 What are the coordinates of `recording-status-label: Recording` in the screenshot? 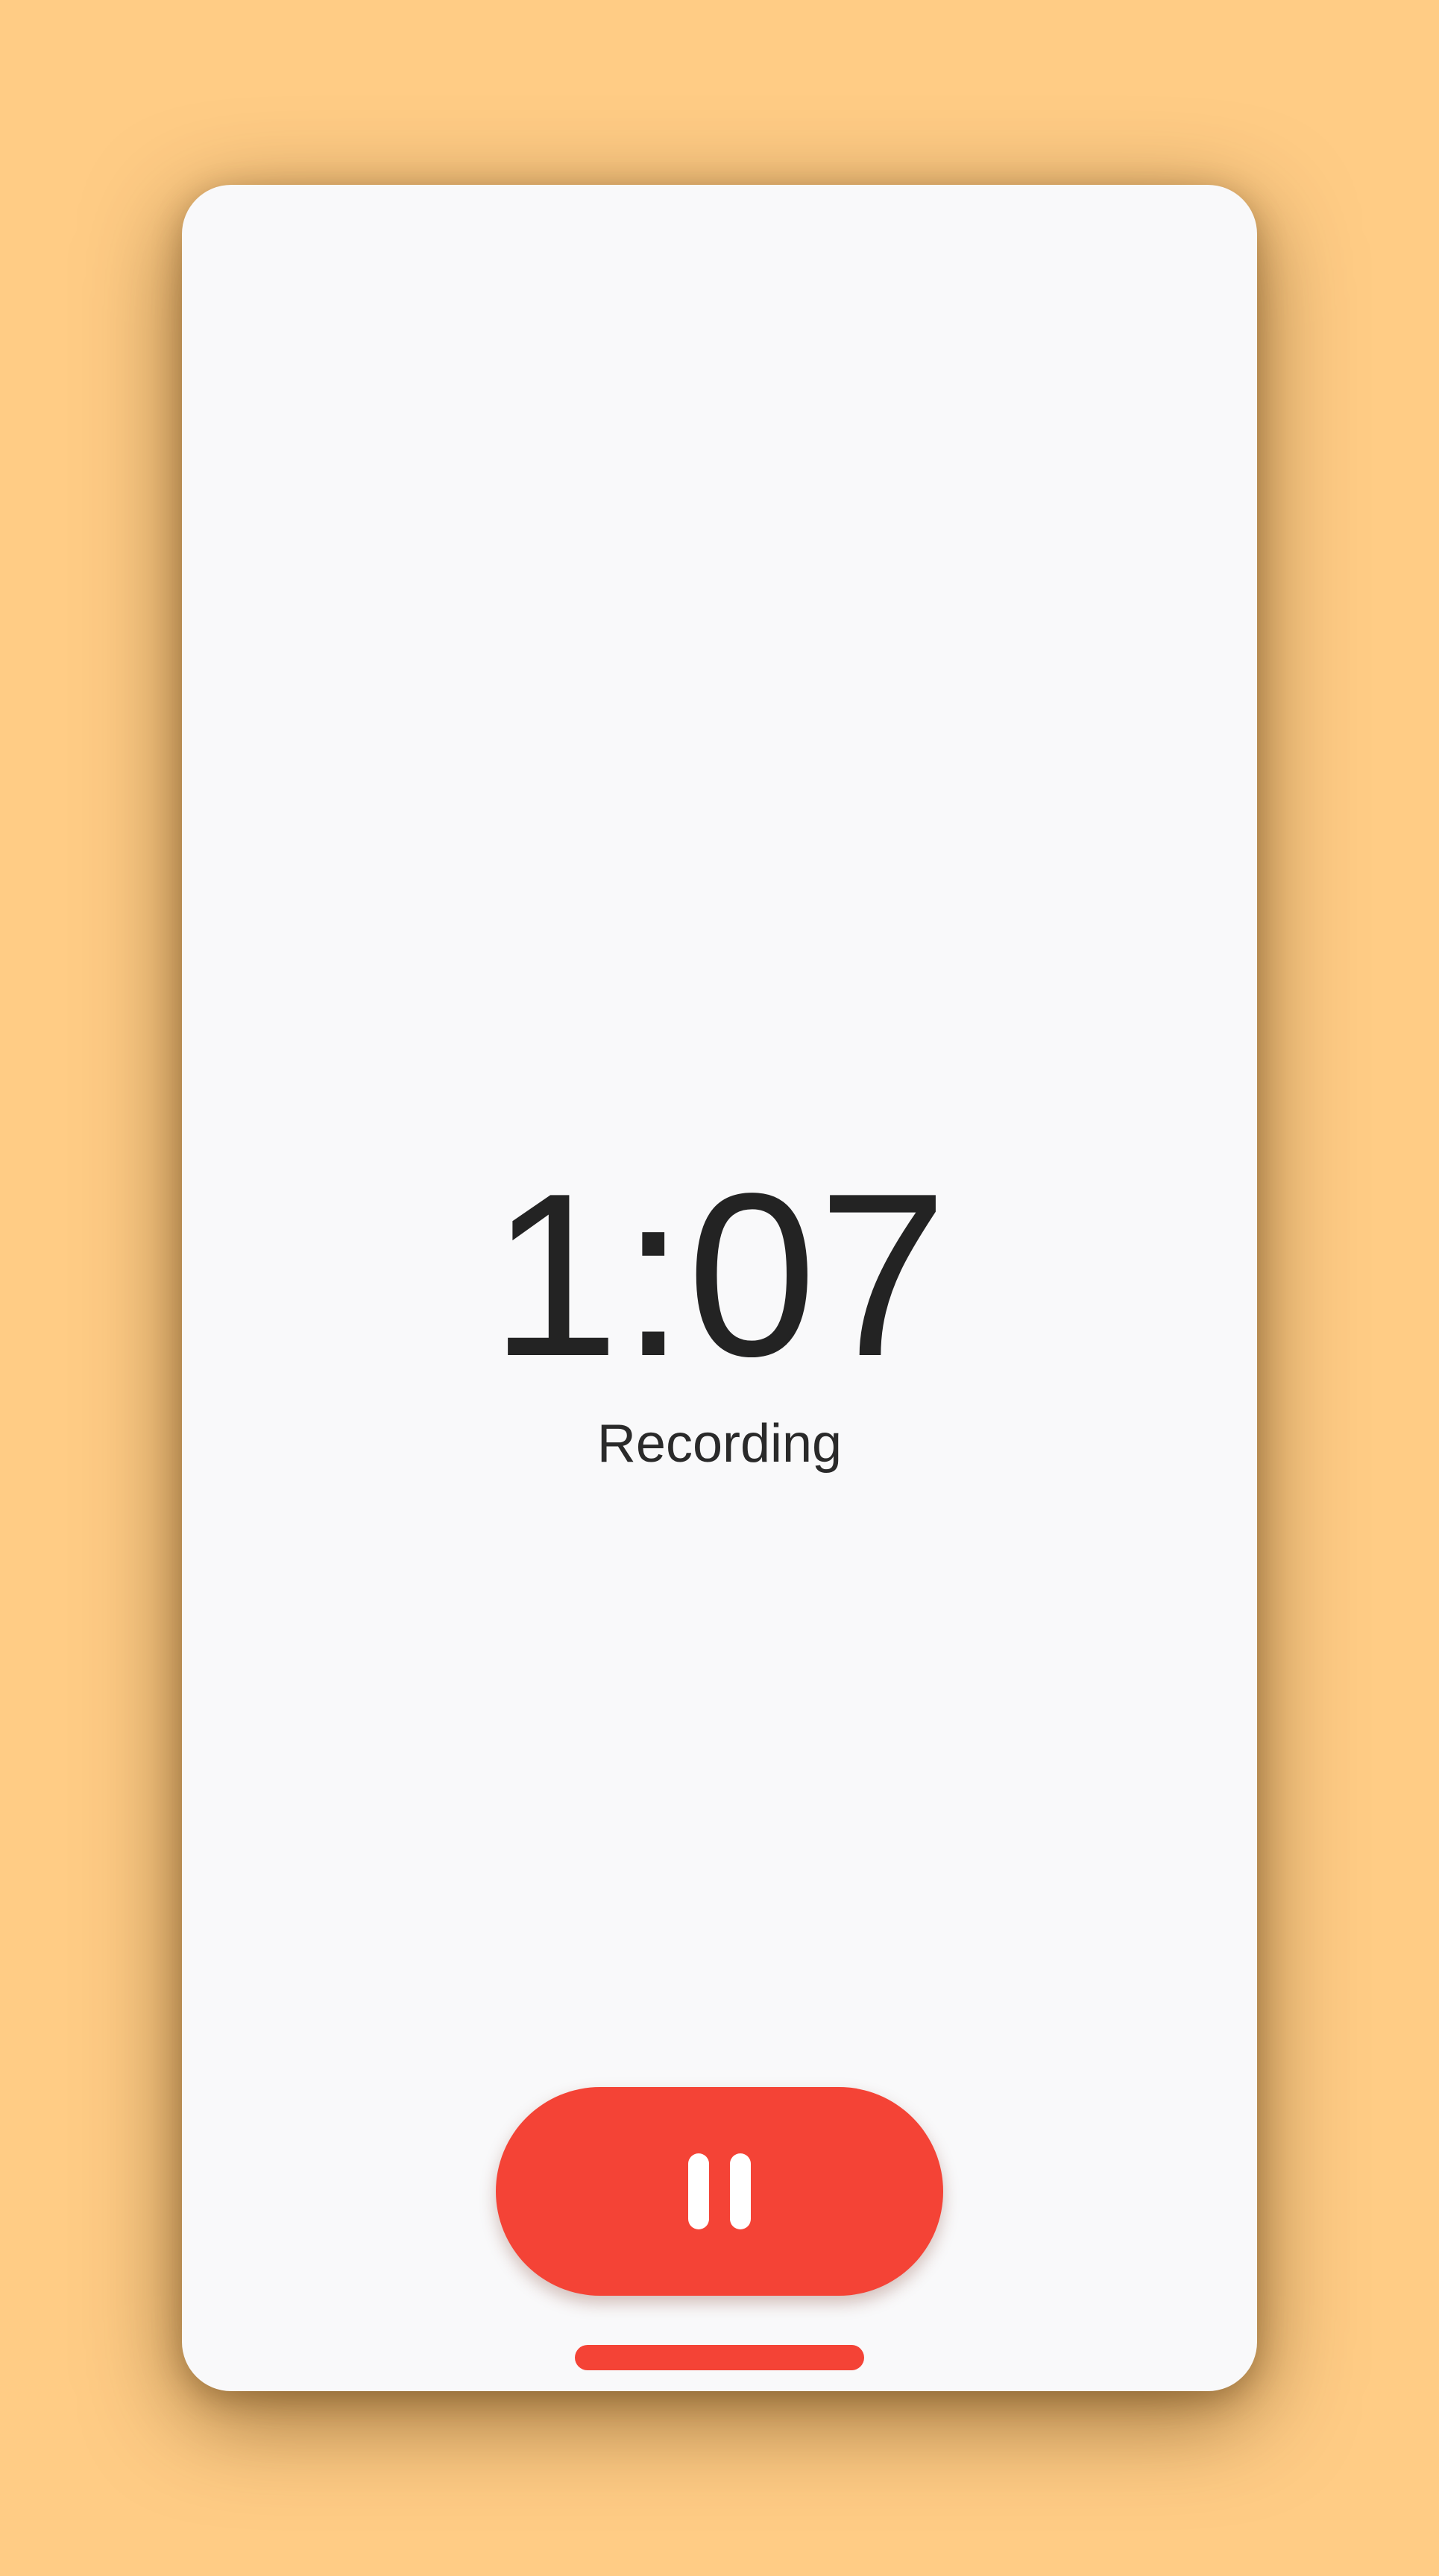 It's located at (719, 1444).